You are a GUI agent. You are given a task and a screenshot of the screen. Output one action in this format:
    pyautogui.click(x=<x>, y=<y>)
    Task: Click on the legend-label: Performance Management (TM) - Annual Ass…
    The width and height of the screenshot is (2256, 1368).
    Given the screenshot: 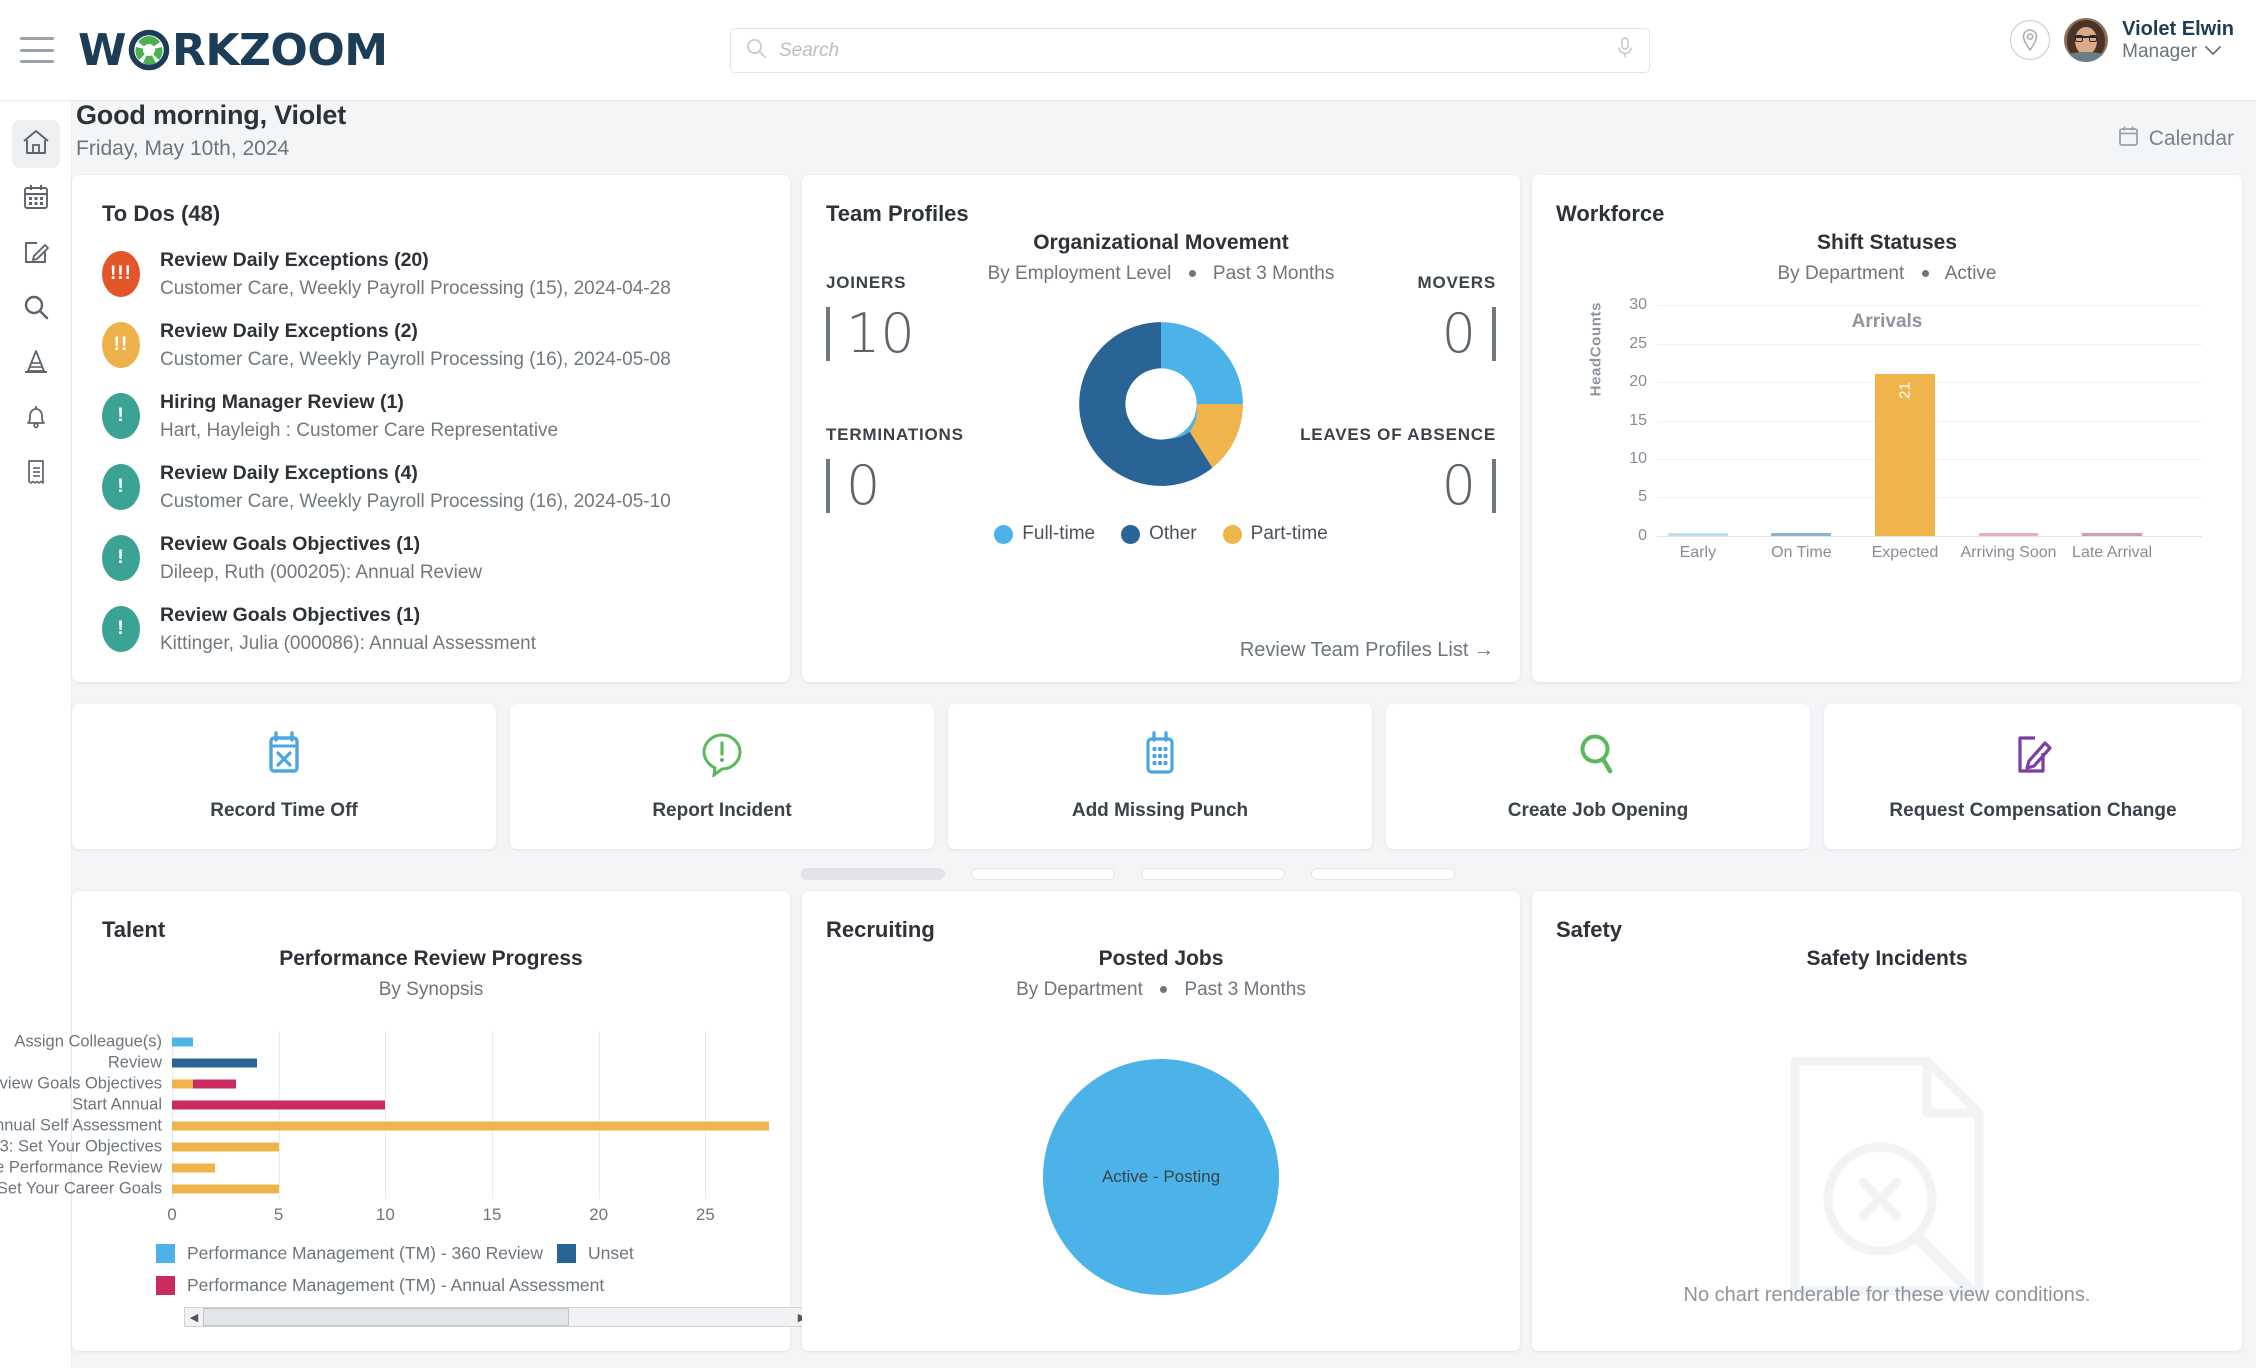 What is the action you would take?
    pyautogui.click(x=395, y=1285)
    